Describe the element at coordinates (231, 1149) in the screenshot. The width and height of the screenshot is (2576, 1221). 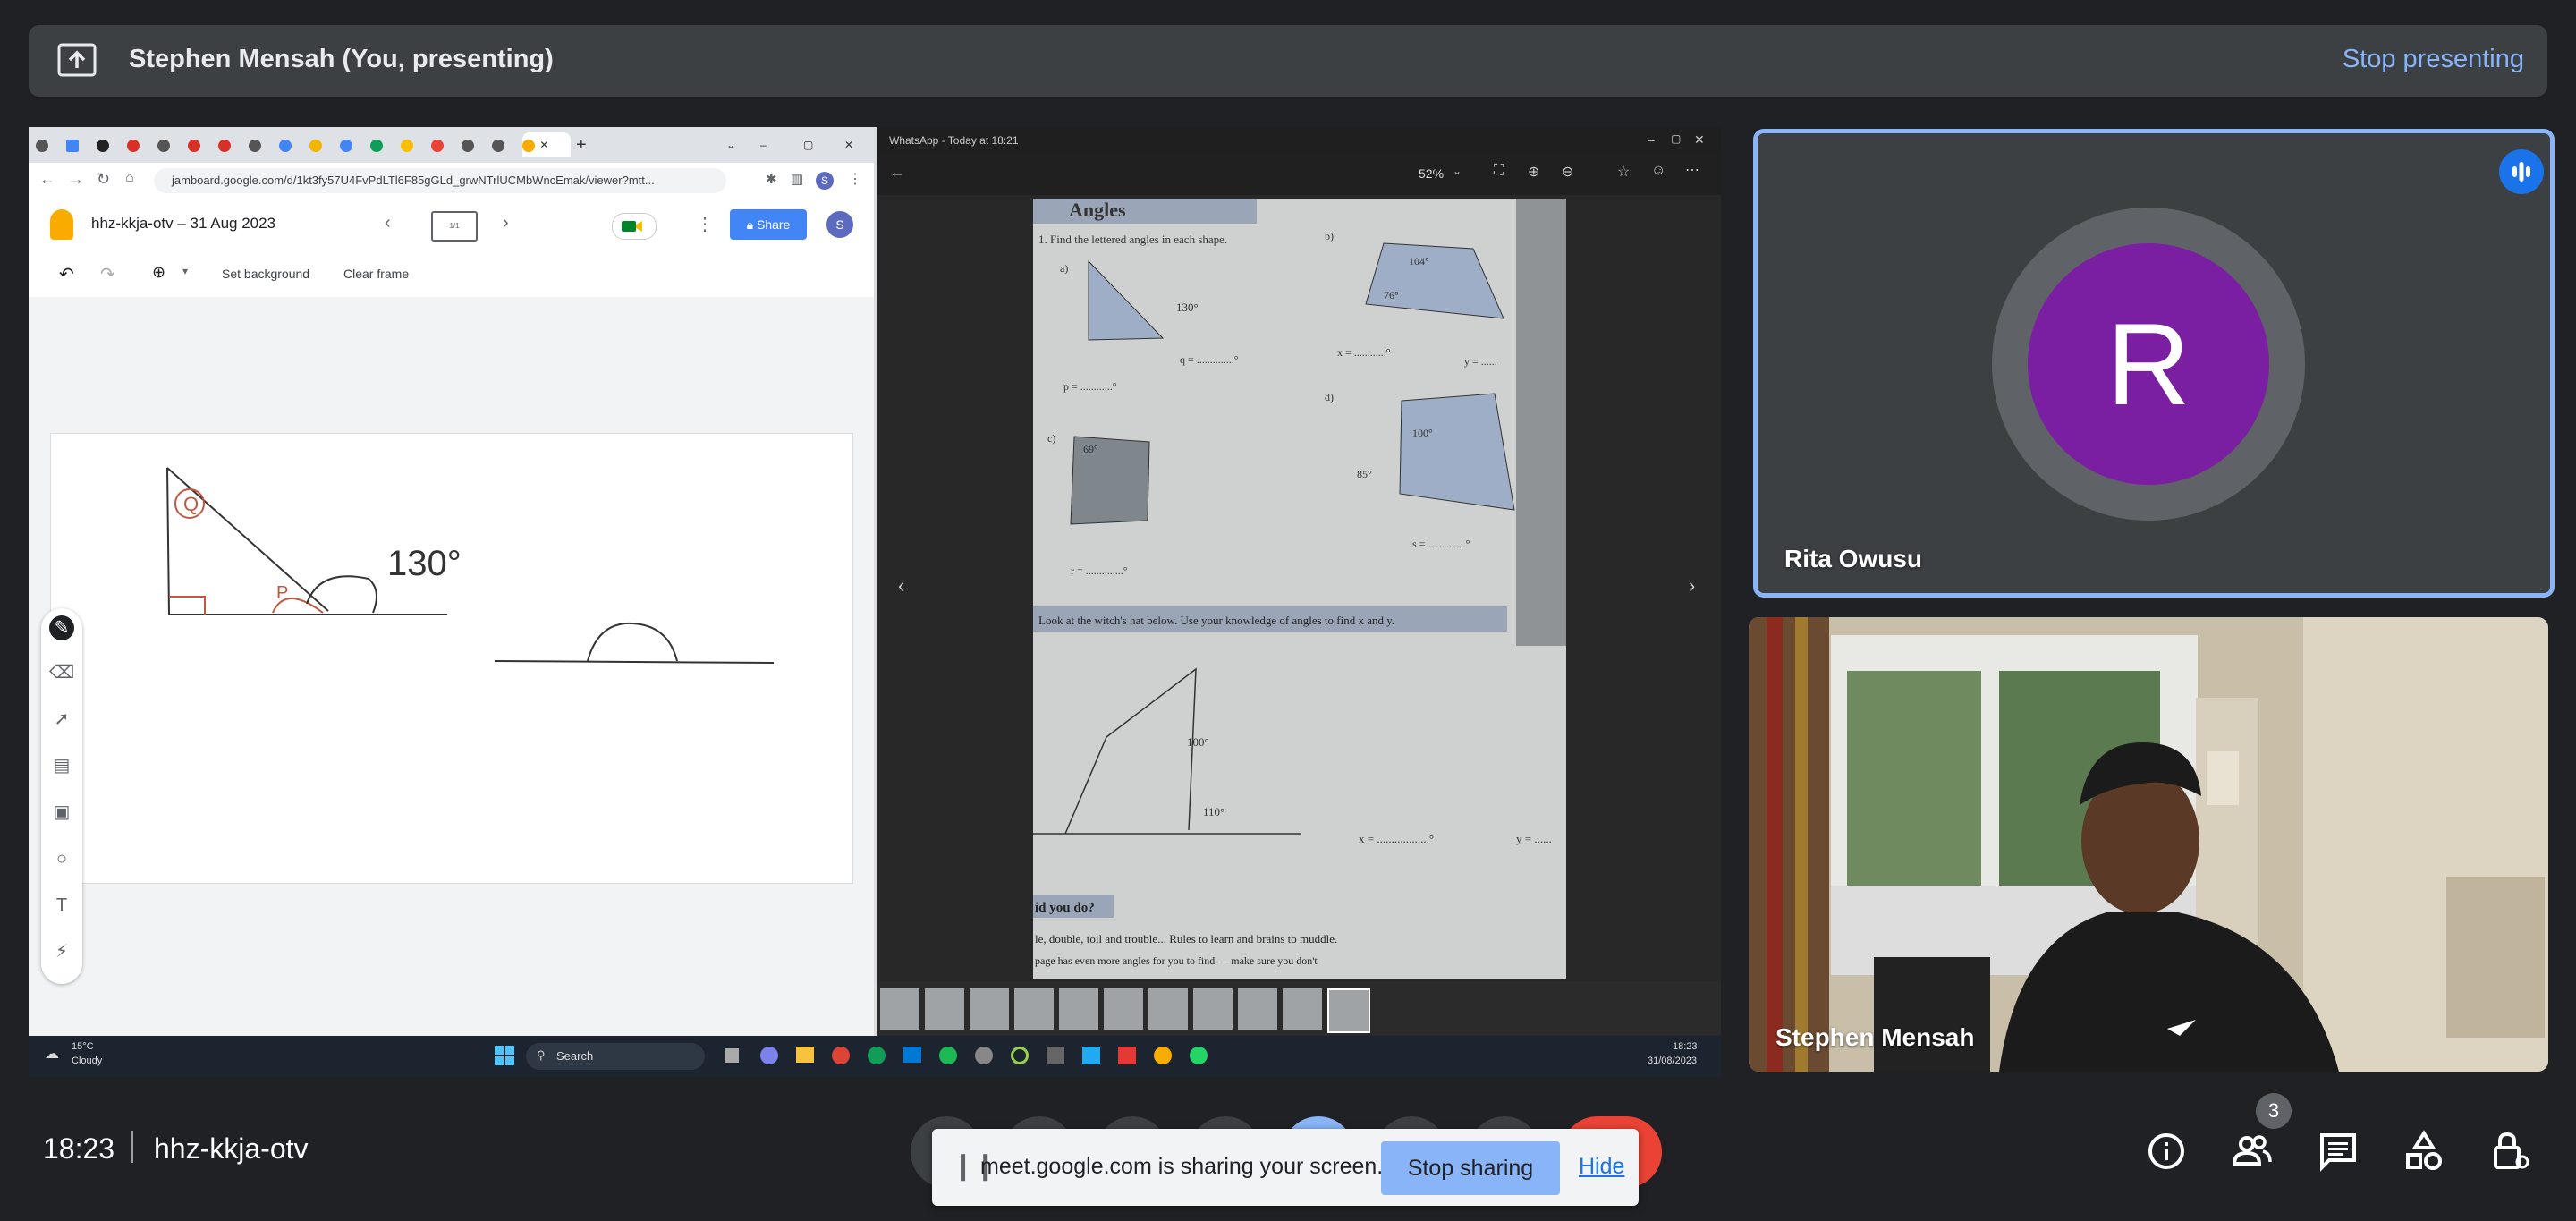
I see `meeting-code: hhz-kkja-otv` at that location.